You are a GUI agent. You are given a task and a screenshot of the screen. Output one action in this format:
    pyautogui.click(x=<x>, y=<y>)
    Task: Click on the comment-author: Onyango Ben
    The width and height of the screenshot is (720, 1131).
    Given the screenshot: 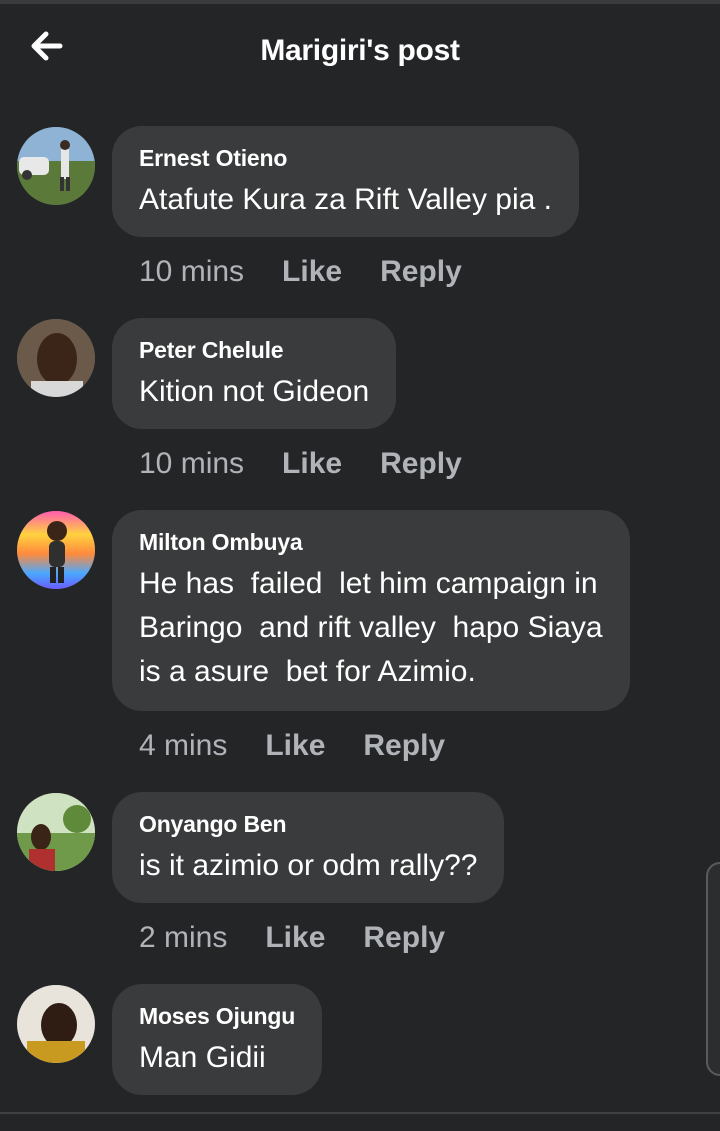 What is the action you would take?
    pyautogui.click(x=308, y=824)
    